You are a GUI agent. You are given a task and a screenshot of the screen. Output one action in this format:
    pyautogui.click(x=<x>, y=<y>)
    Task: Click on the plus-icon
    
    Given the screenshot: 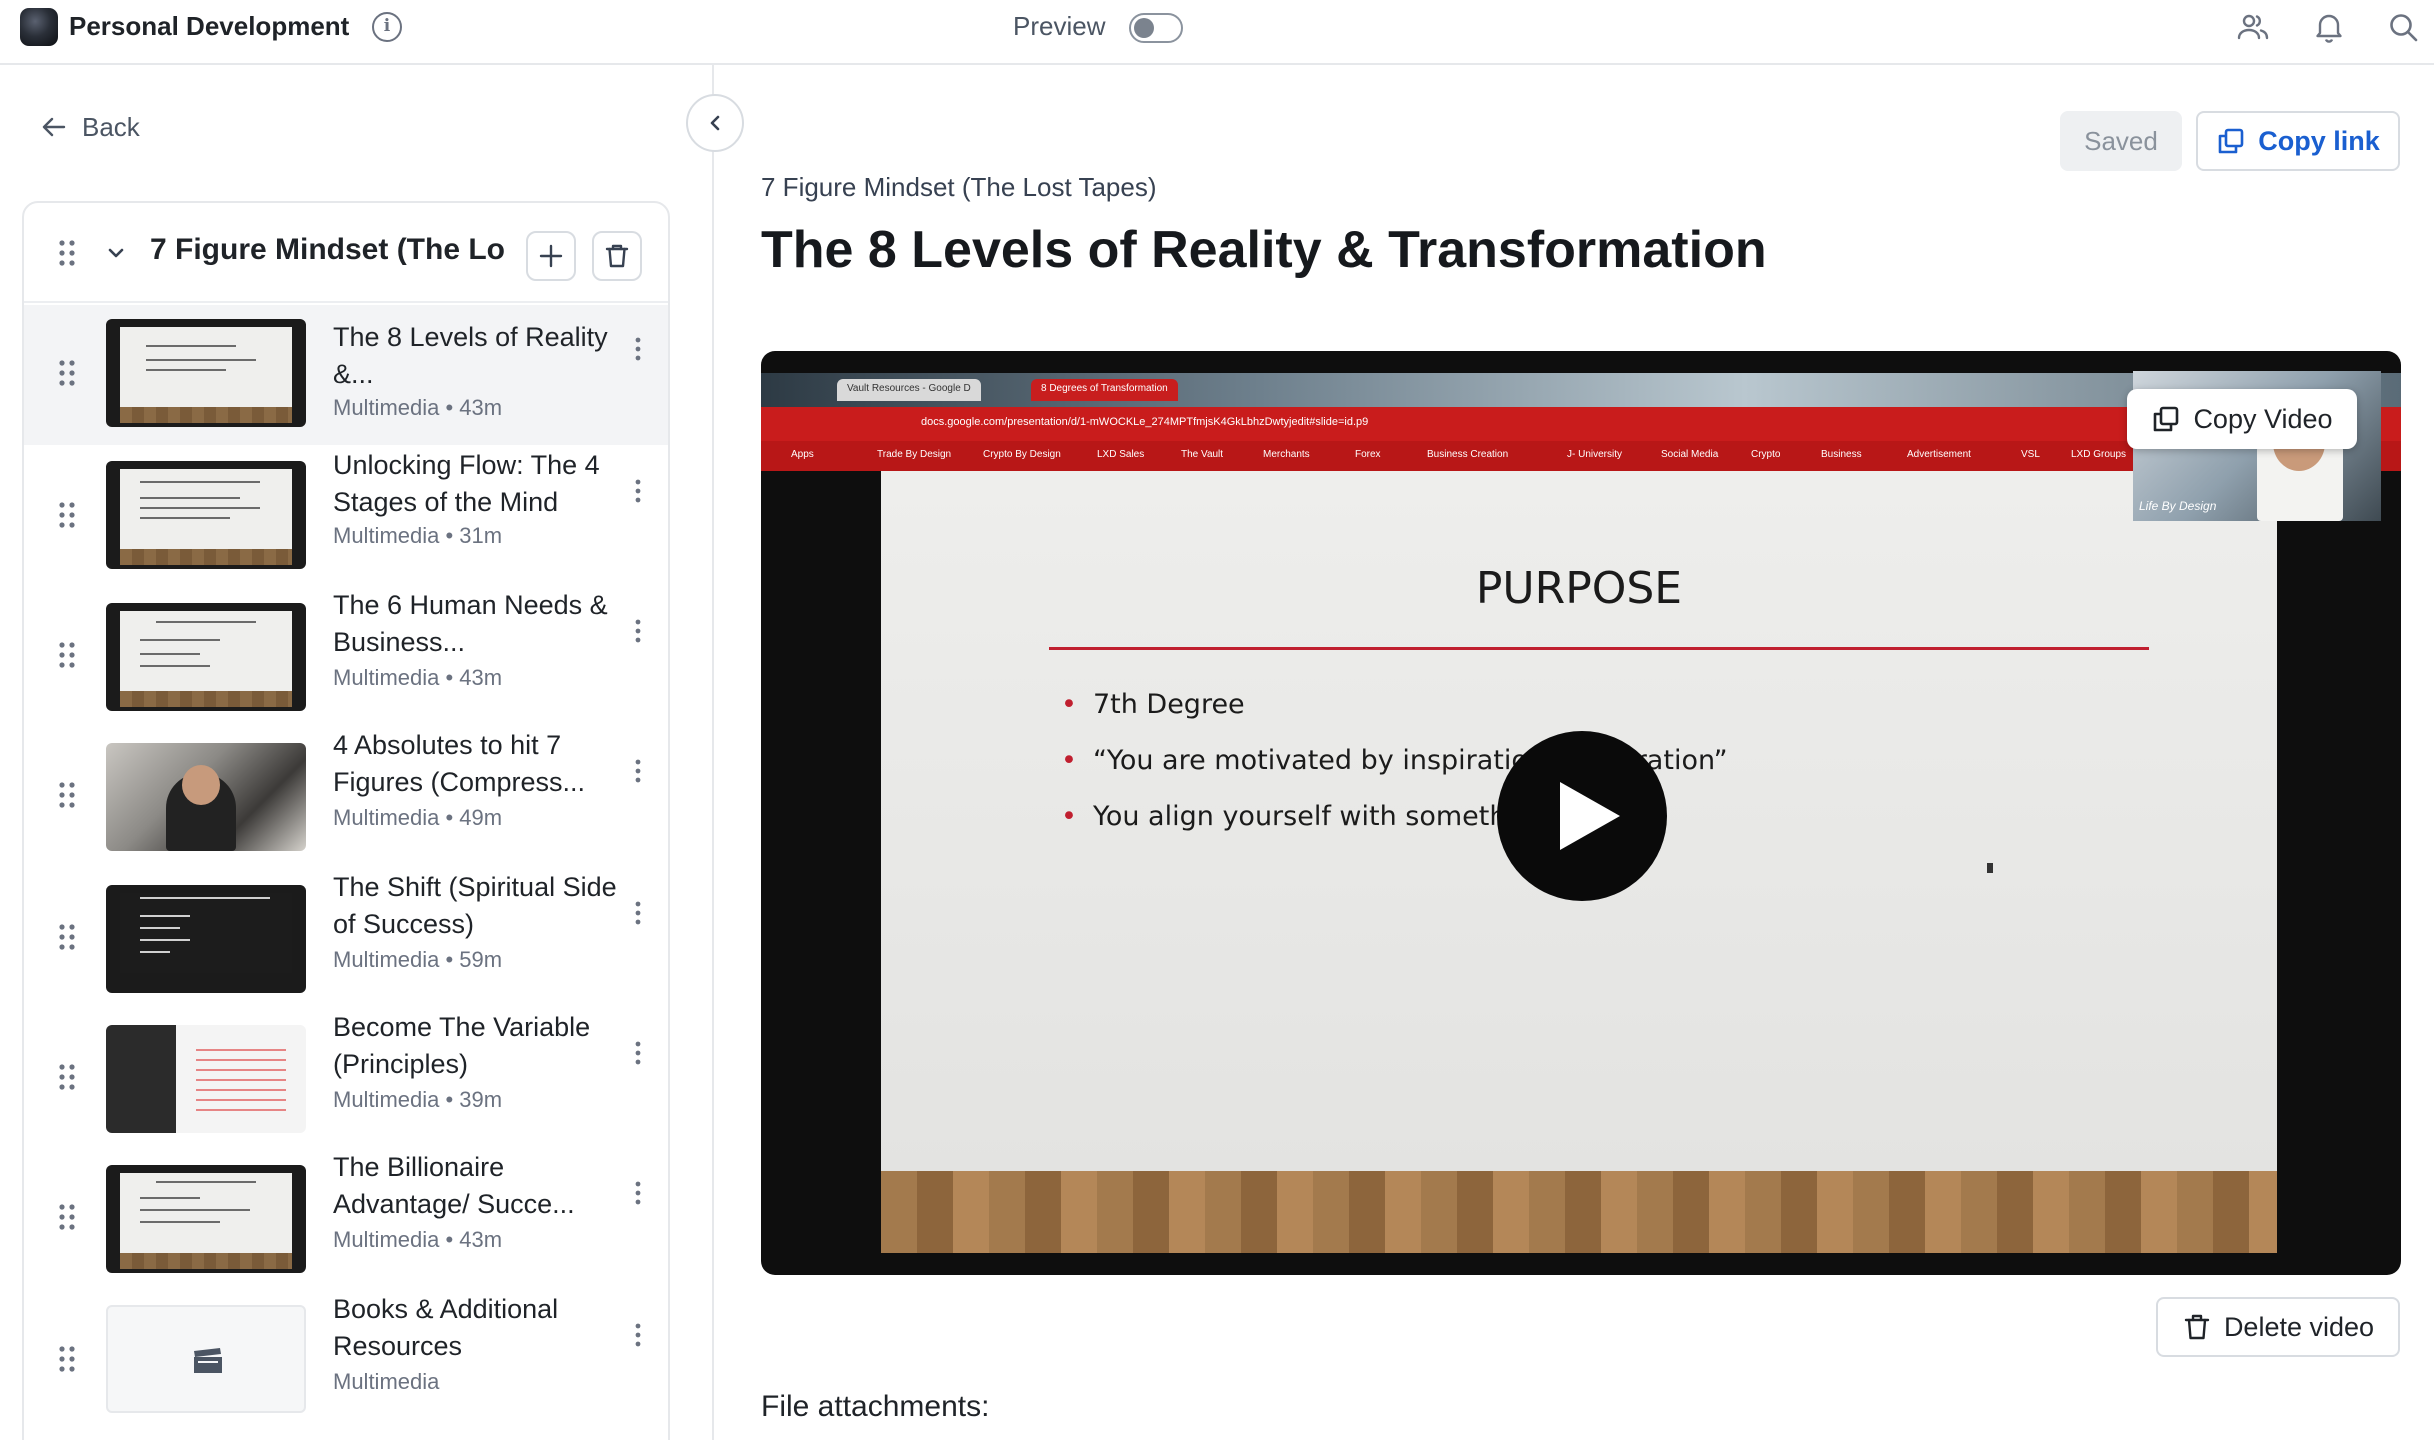 What is the action you would take?
    pyautogui.click(x=551, y=256)
    